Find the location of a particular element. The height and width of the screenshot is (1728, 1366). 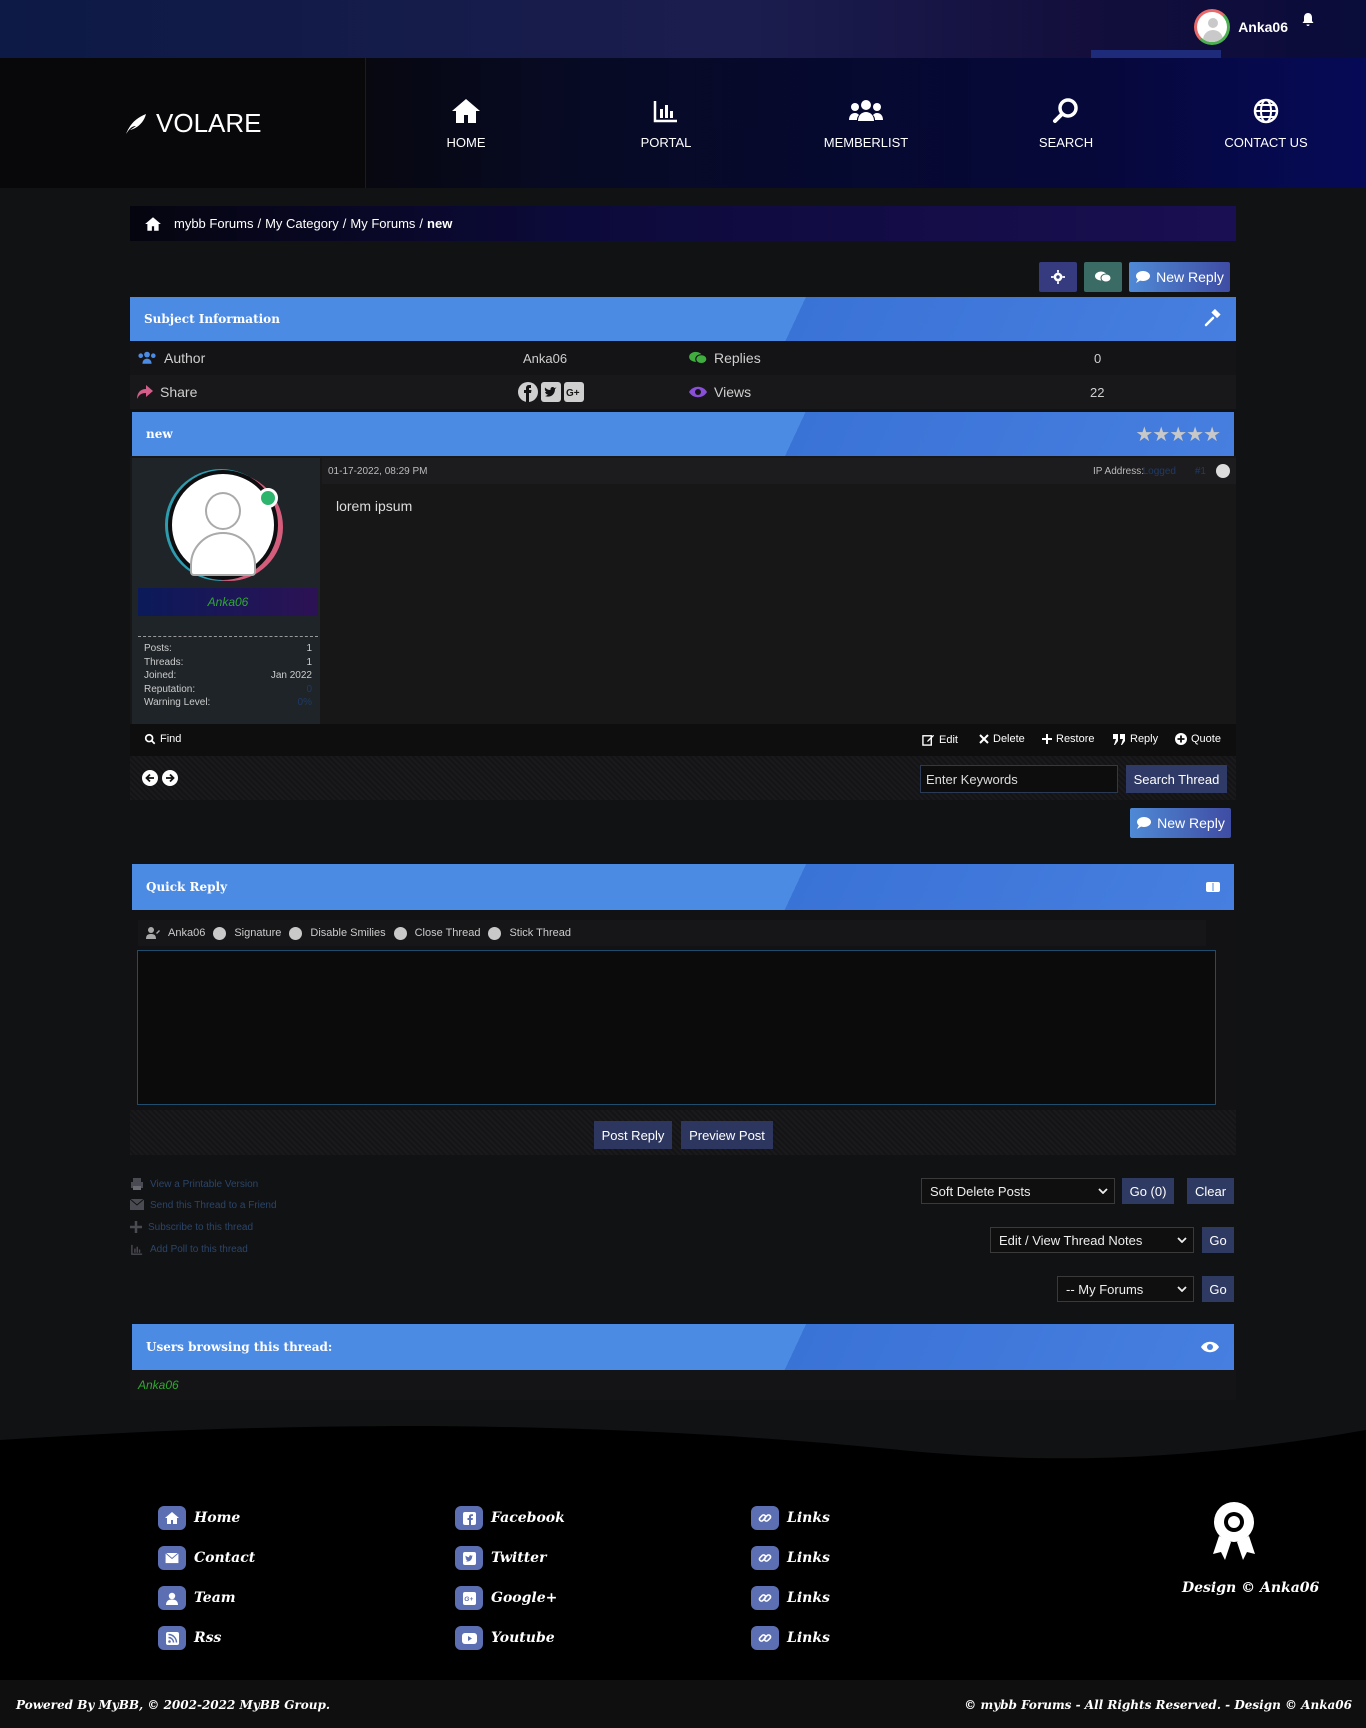

nav-contact: CONTACT US is located at coordinates (1266, 123).